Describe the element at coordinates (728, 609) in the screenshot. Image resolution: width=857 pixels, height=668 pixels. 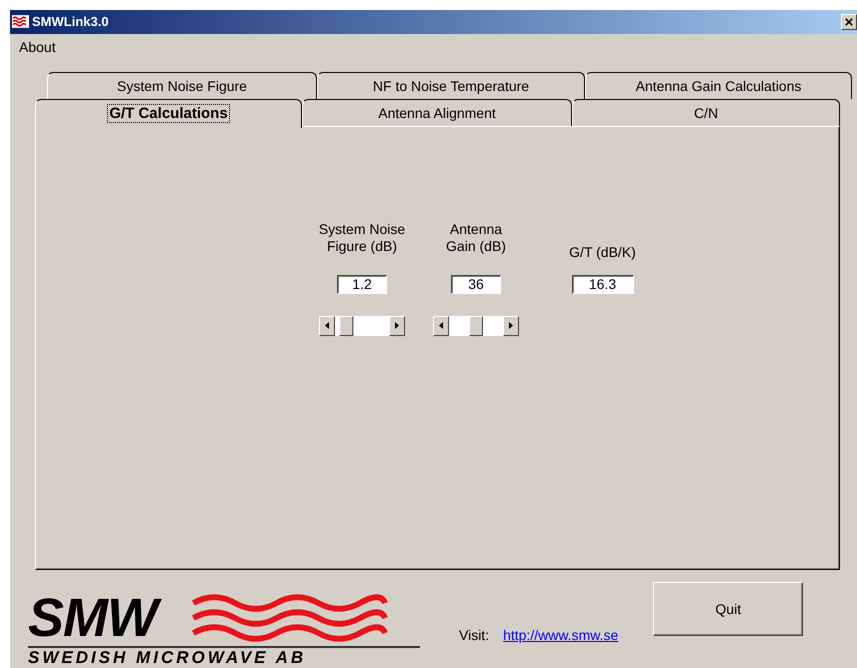
I see `quit-button: Quit` at that location.